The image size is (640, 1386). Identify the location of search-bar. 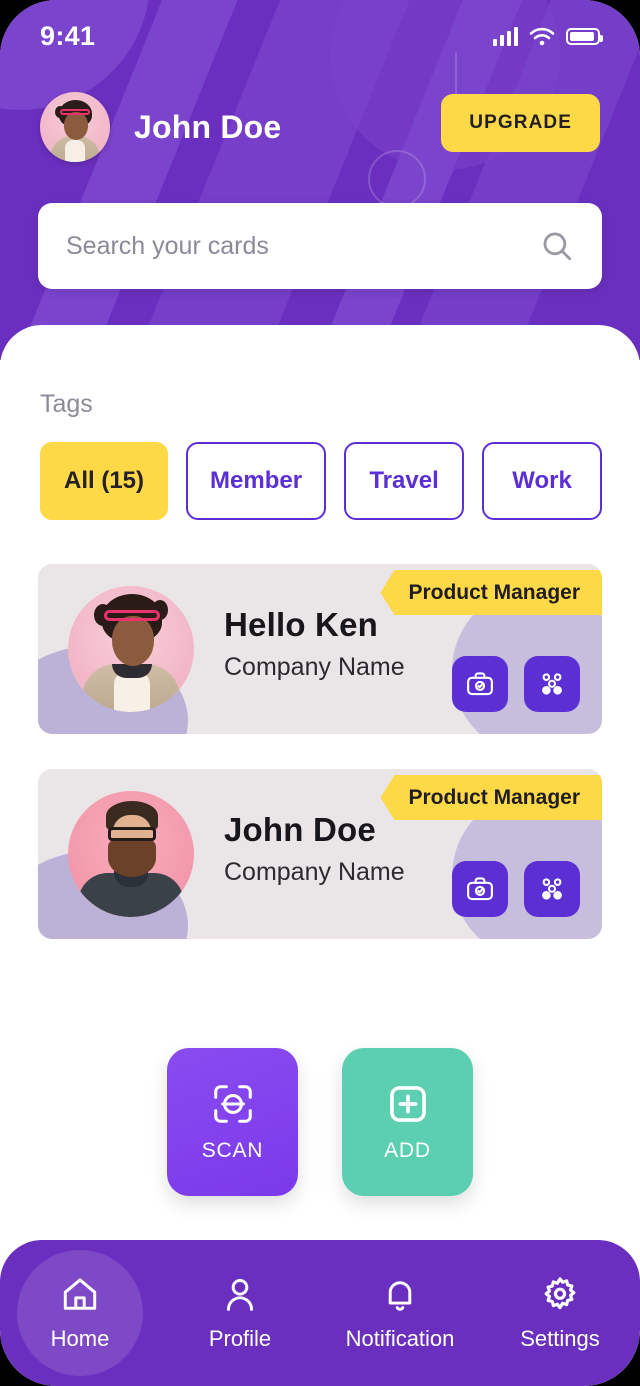
(320, 246).